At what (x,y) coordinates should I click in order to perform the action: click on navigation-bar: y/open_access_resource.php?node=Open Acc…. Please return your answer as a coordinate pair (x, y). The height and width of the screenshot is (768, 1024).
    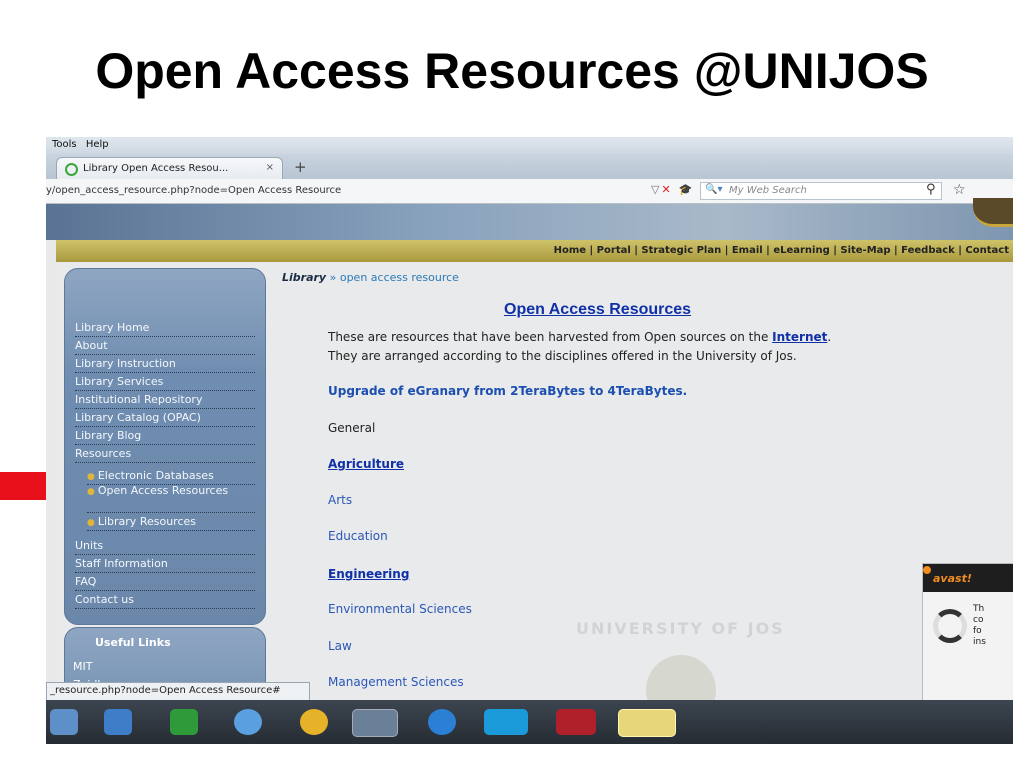
    Looking at the image, I should click on (529, 191).